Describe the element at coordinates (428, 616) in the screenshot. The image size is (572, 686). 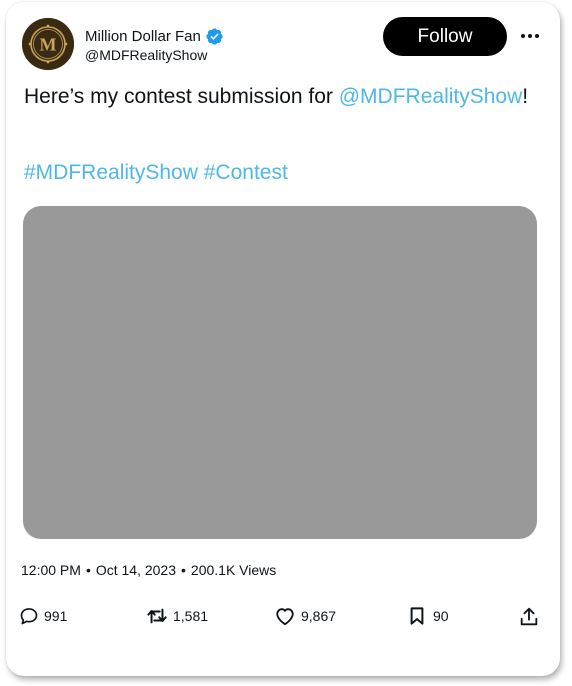
I see `bookmark-button: 90` at that location.